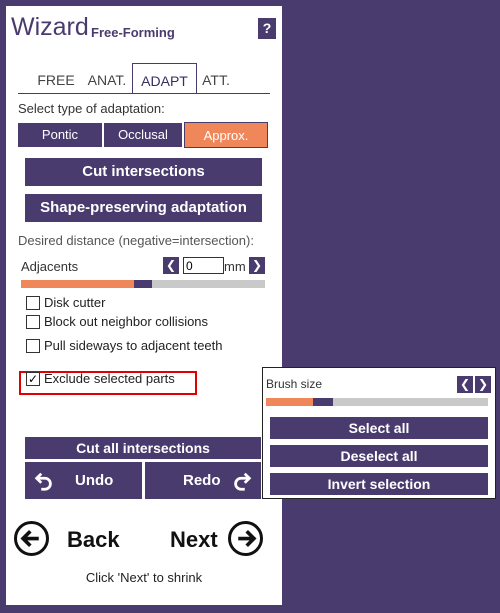 The width and height of the screenshot is (500, 613). What do you see at coordinates (289, 402) in the screenshot?
I see `brush-slider-fill` at bounding box center [289, 402].